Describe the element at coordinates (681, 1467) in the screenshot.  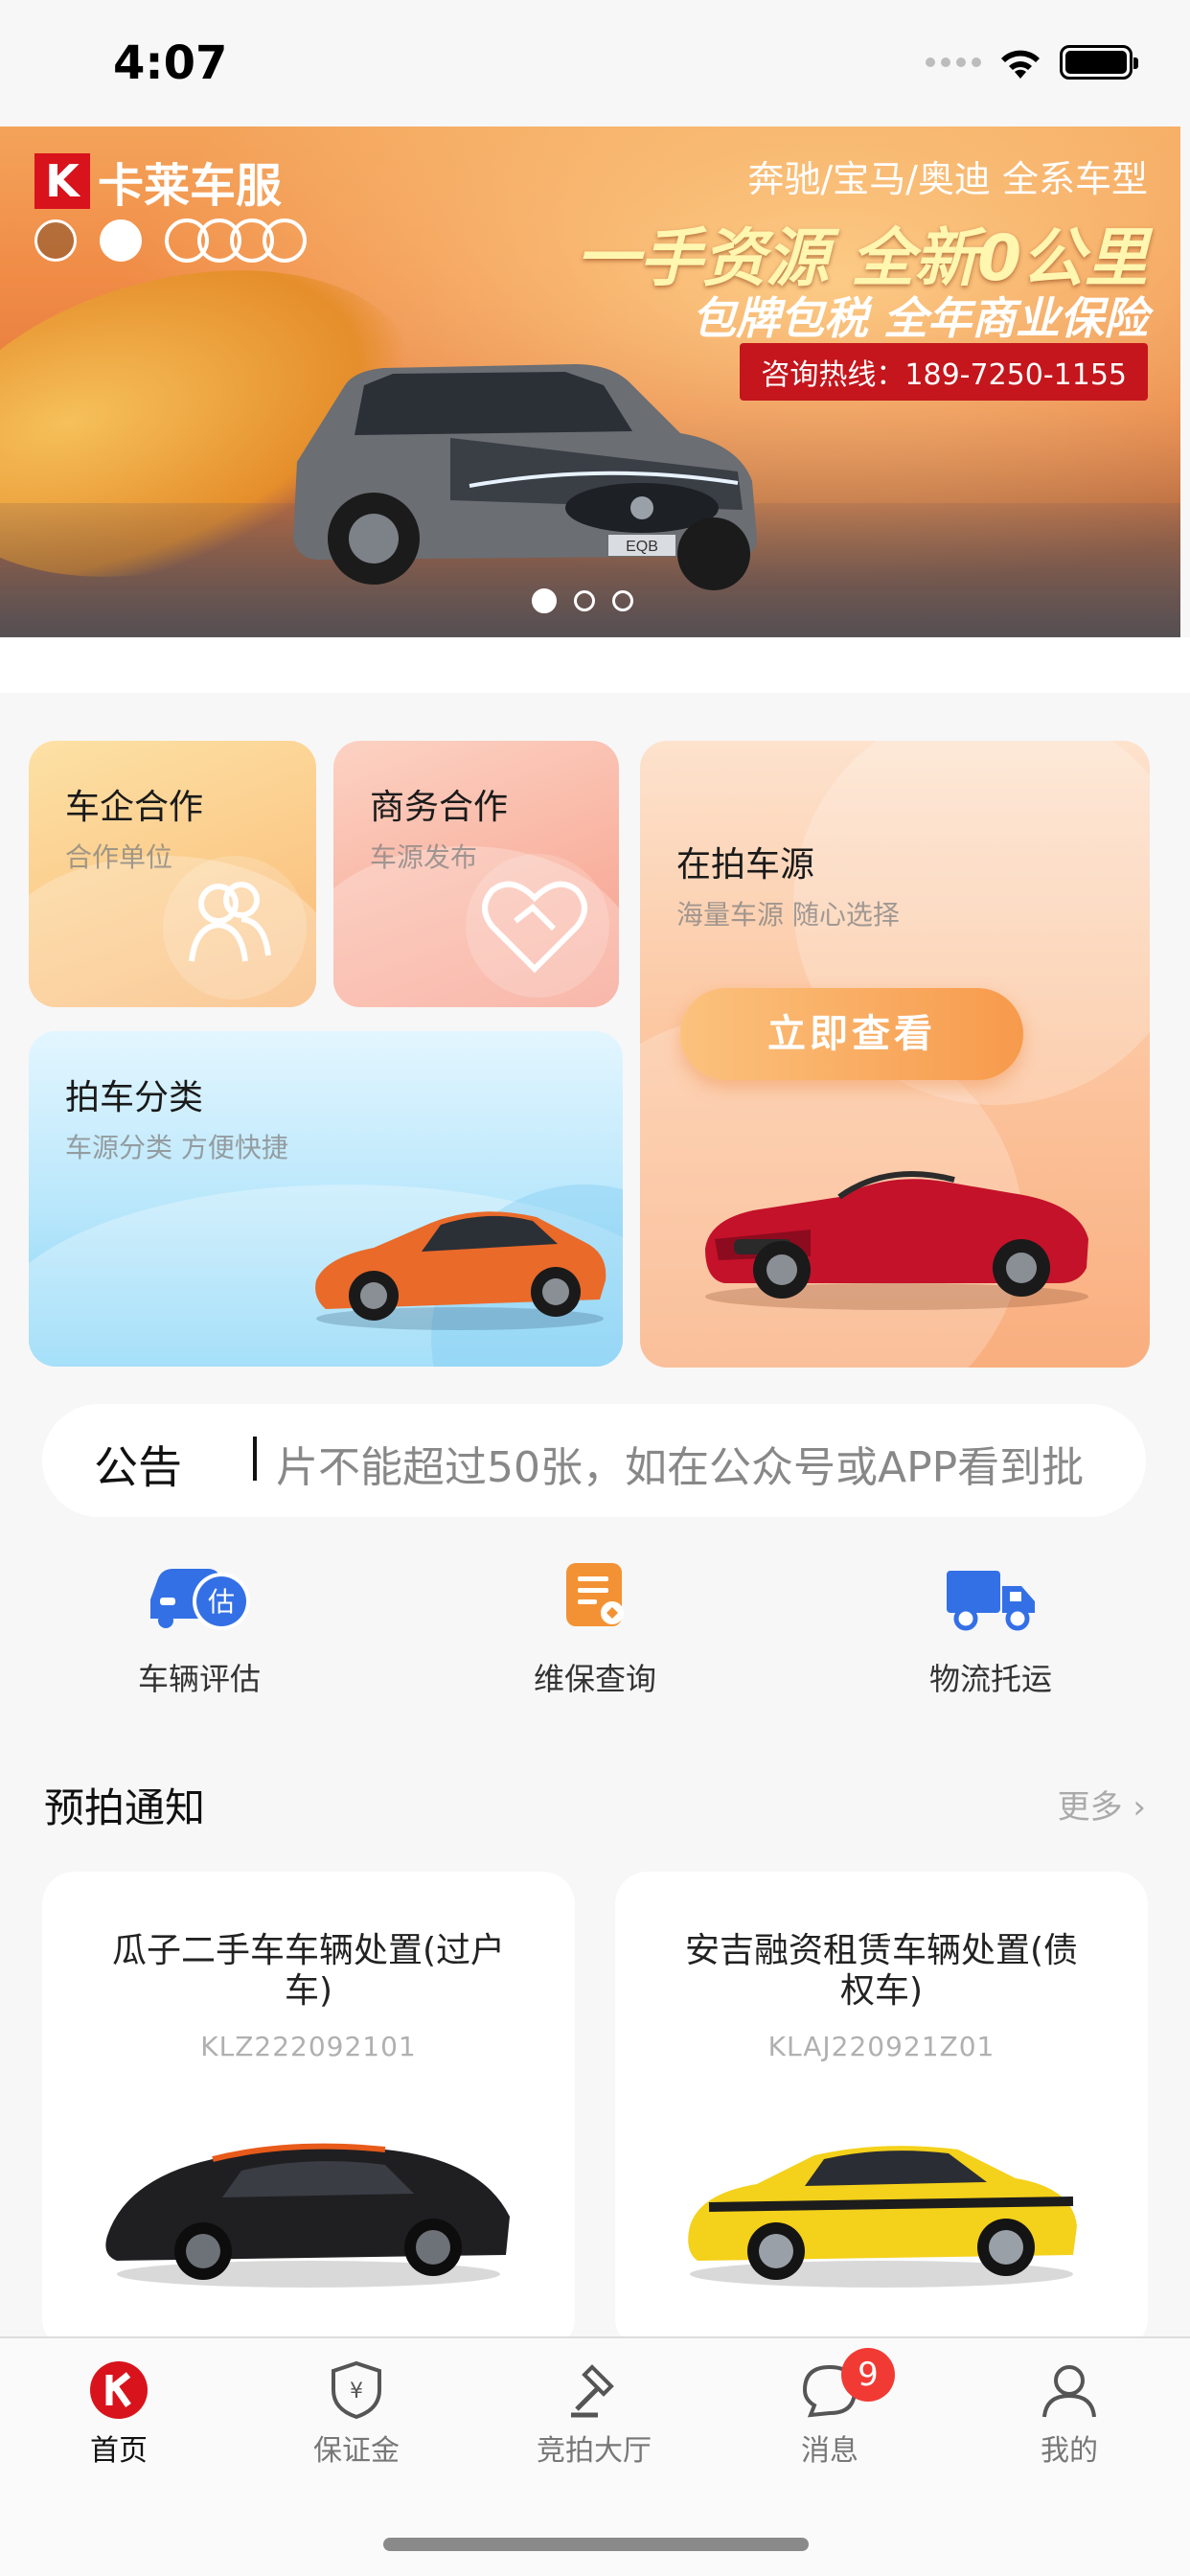
I see `announcement-text: 片不能超过50张，如在公众号或APP看到批` at that location.